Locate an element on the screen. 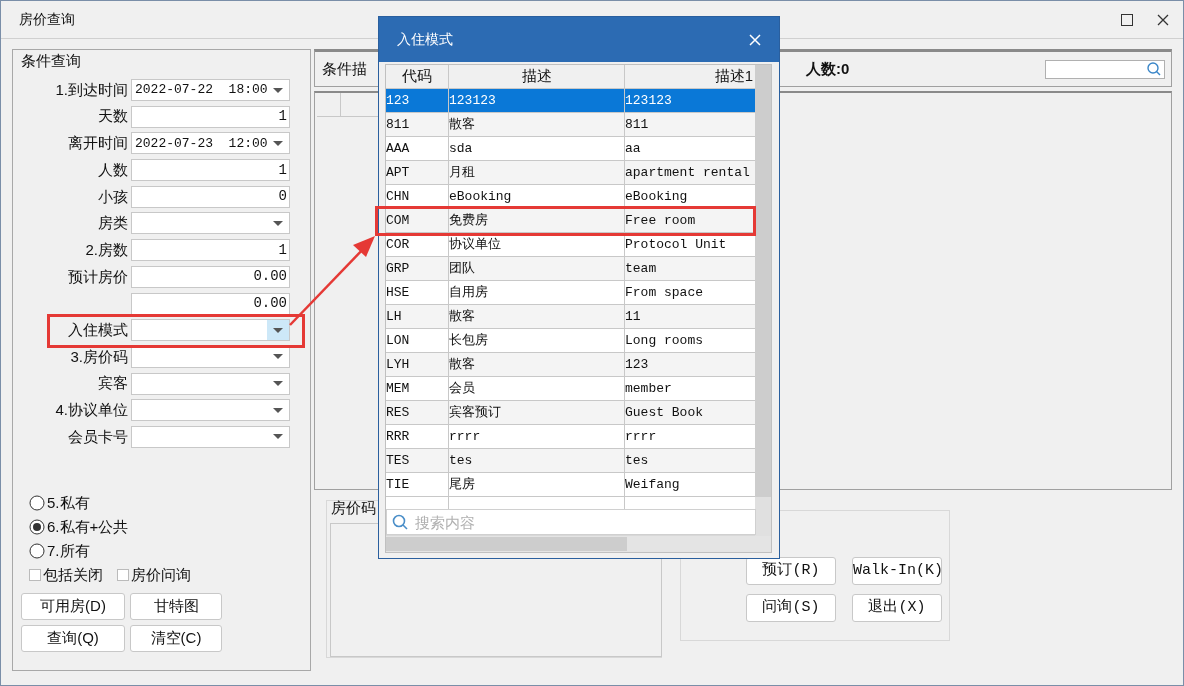 This screenshot has width=1184, height=686. table-row: LON 长包房 Long rooms is located at coordinates (571, 341).